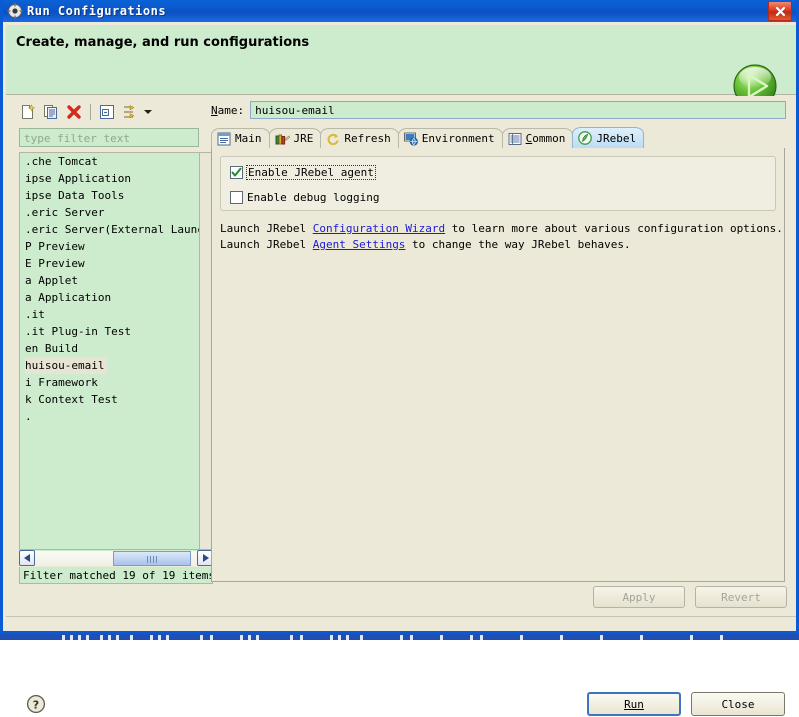 This screenshot has height=717, width=799. I want to click on window-title: Run Configurations, so click(97, 11).